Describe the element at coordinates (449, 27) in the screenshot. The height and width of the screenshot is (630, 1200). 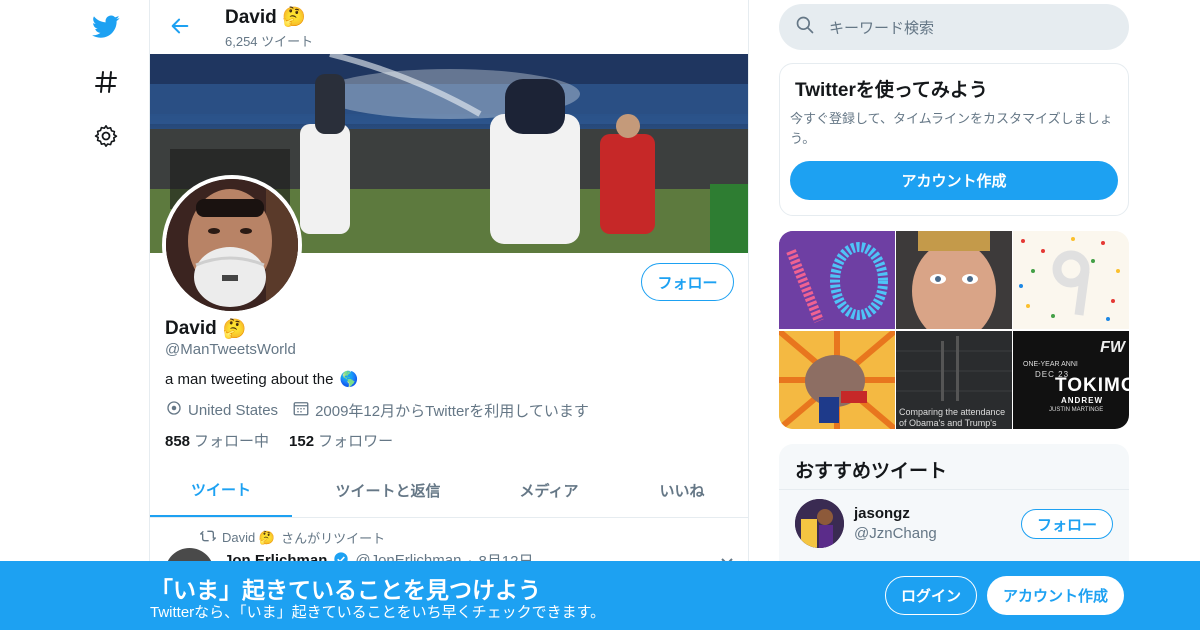
I see `profile-header-bar: David 🤔 6,254 ツイート` at that location.